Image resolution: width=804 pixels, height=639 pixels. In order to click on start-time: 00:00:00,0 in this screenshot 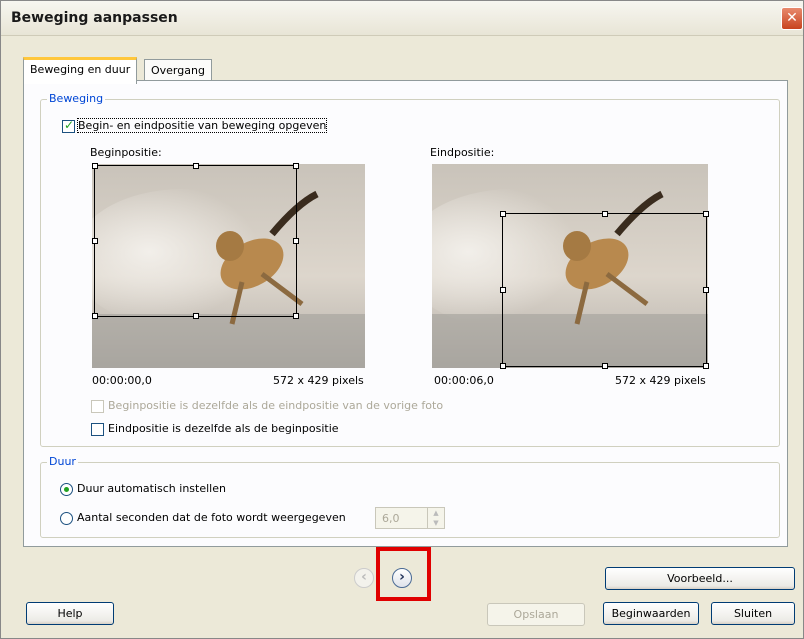, I will do `click(122, 380)`.